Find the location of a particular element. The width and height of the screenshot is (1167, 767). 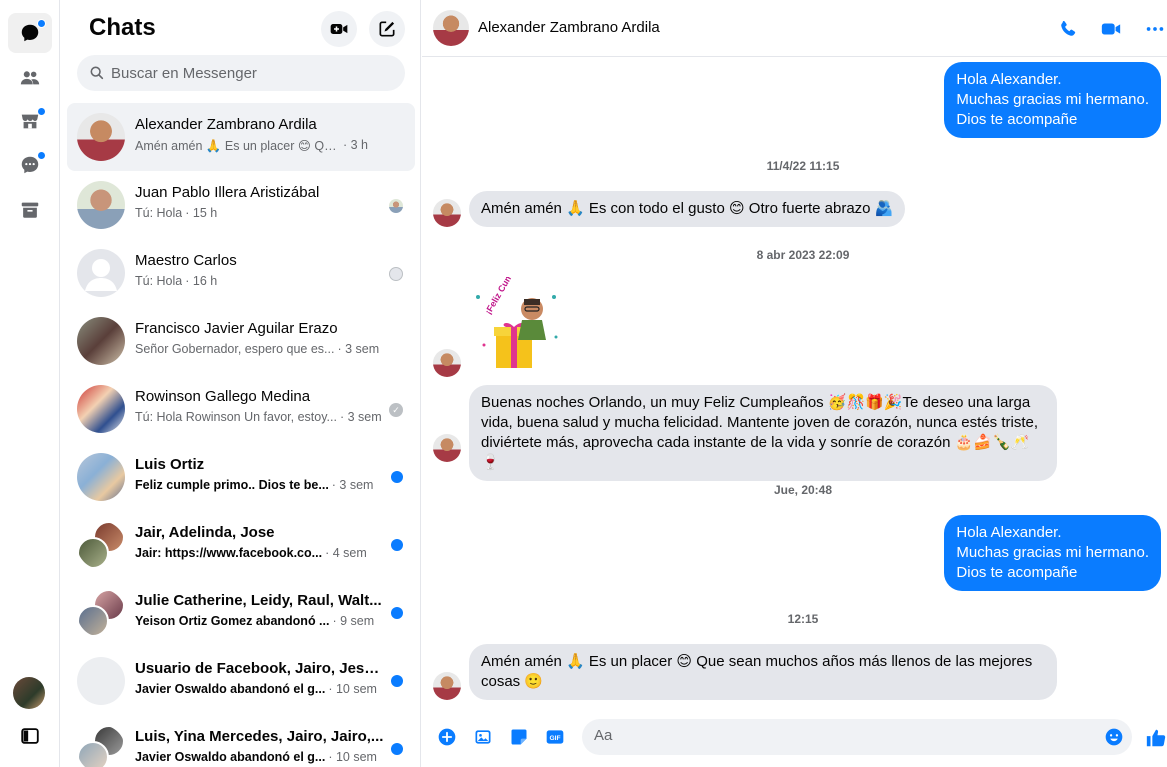

new-video-room-button is located at coordinates (339, 29).